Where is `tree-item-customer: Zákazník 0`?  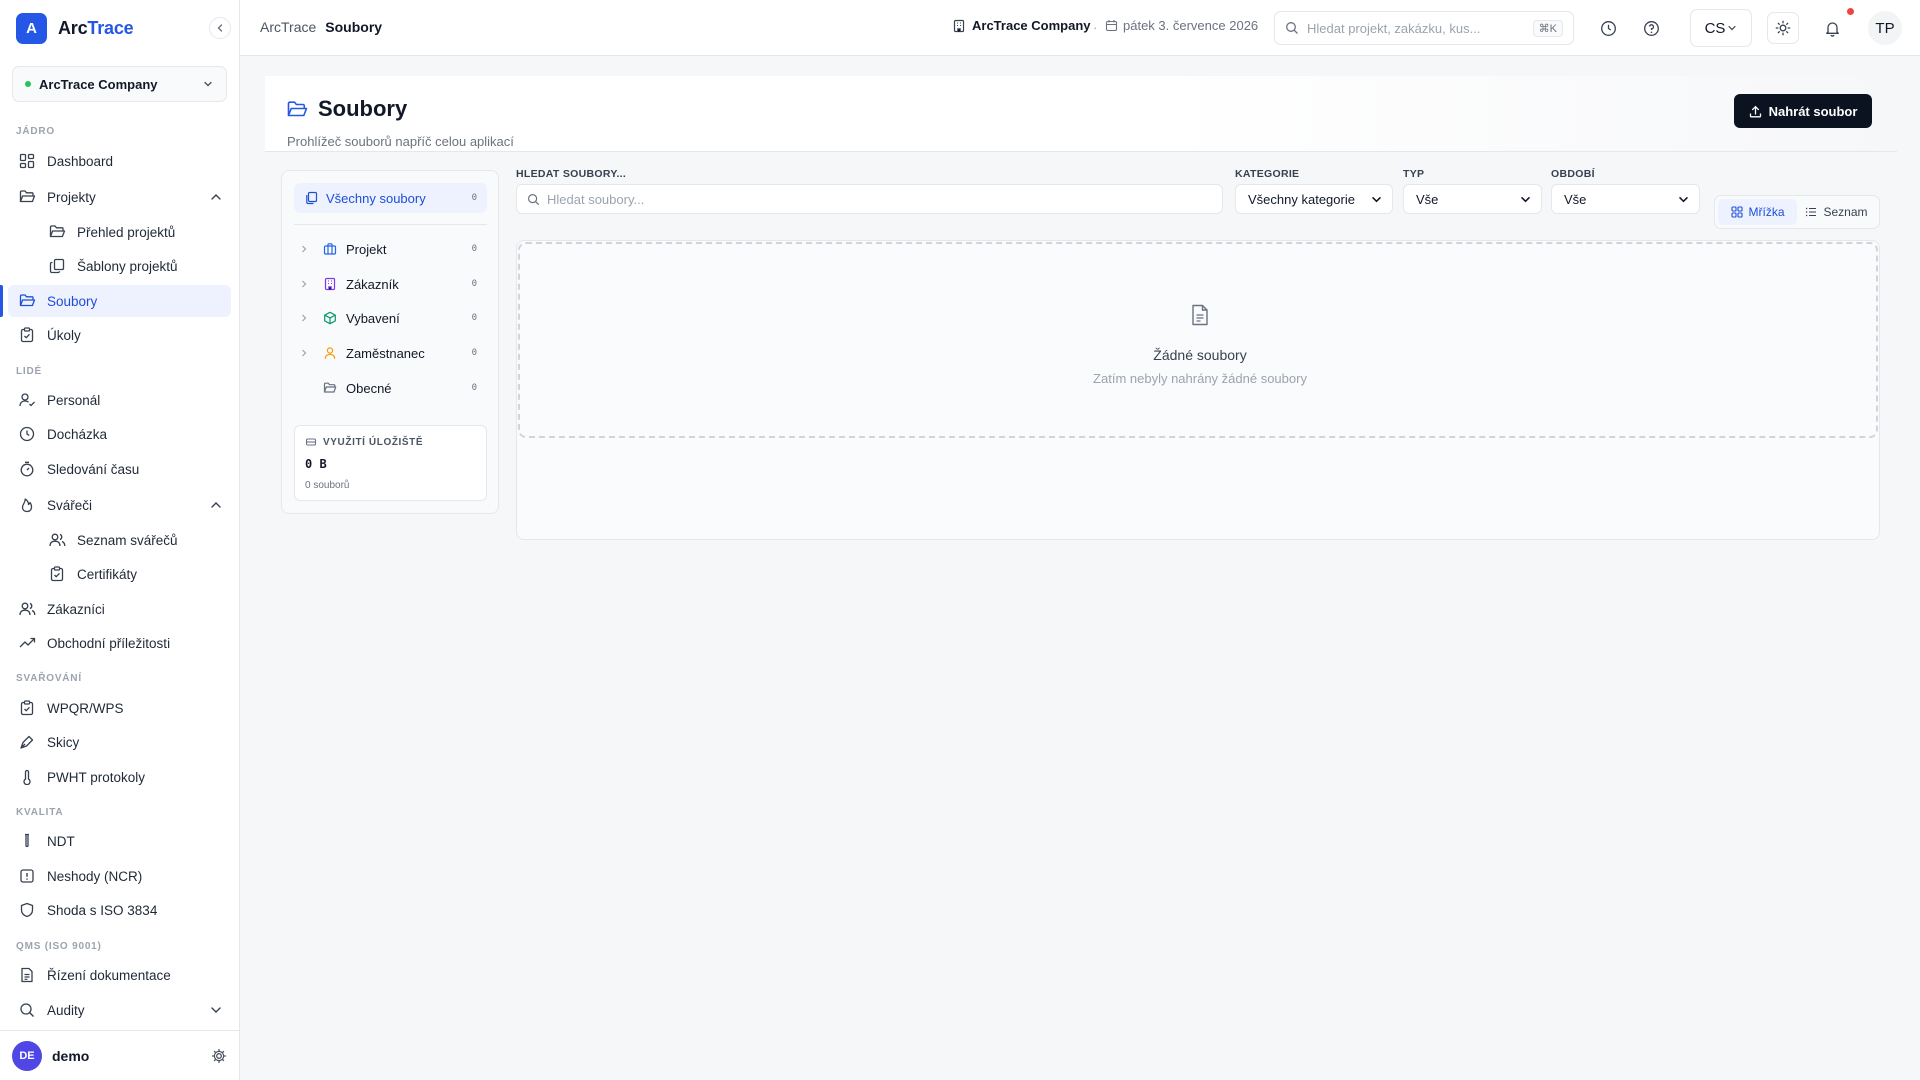 tree-item-customer: Zákazník 0 is located at coordinates (390, 284).